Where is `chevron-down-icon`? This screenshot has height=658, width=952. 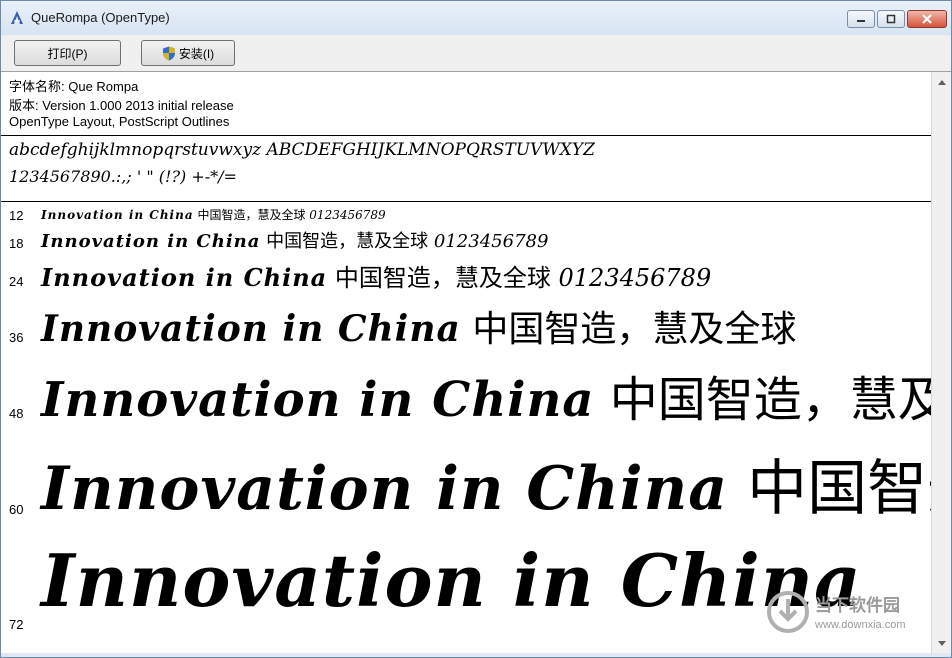 chevron-down-icon is located at coordinates (942, 643).